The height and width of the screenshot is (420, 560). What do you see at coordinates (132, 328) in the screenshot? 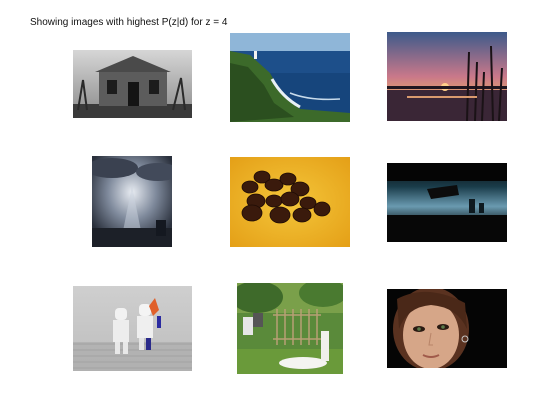
I see `toy-stormtroopers-photo` at bounding box center [132, 328].